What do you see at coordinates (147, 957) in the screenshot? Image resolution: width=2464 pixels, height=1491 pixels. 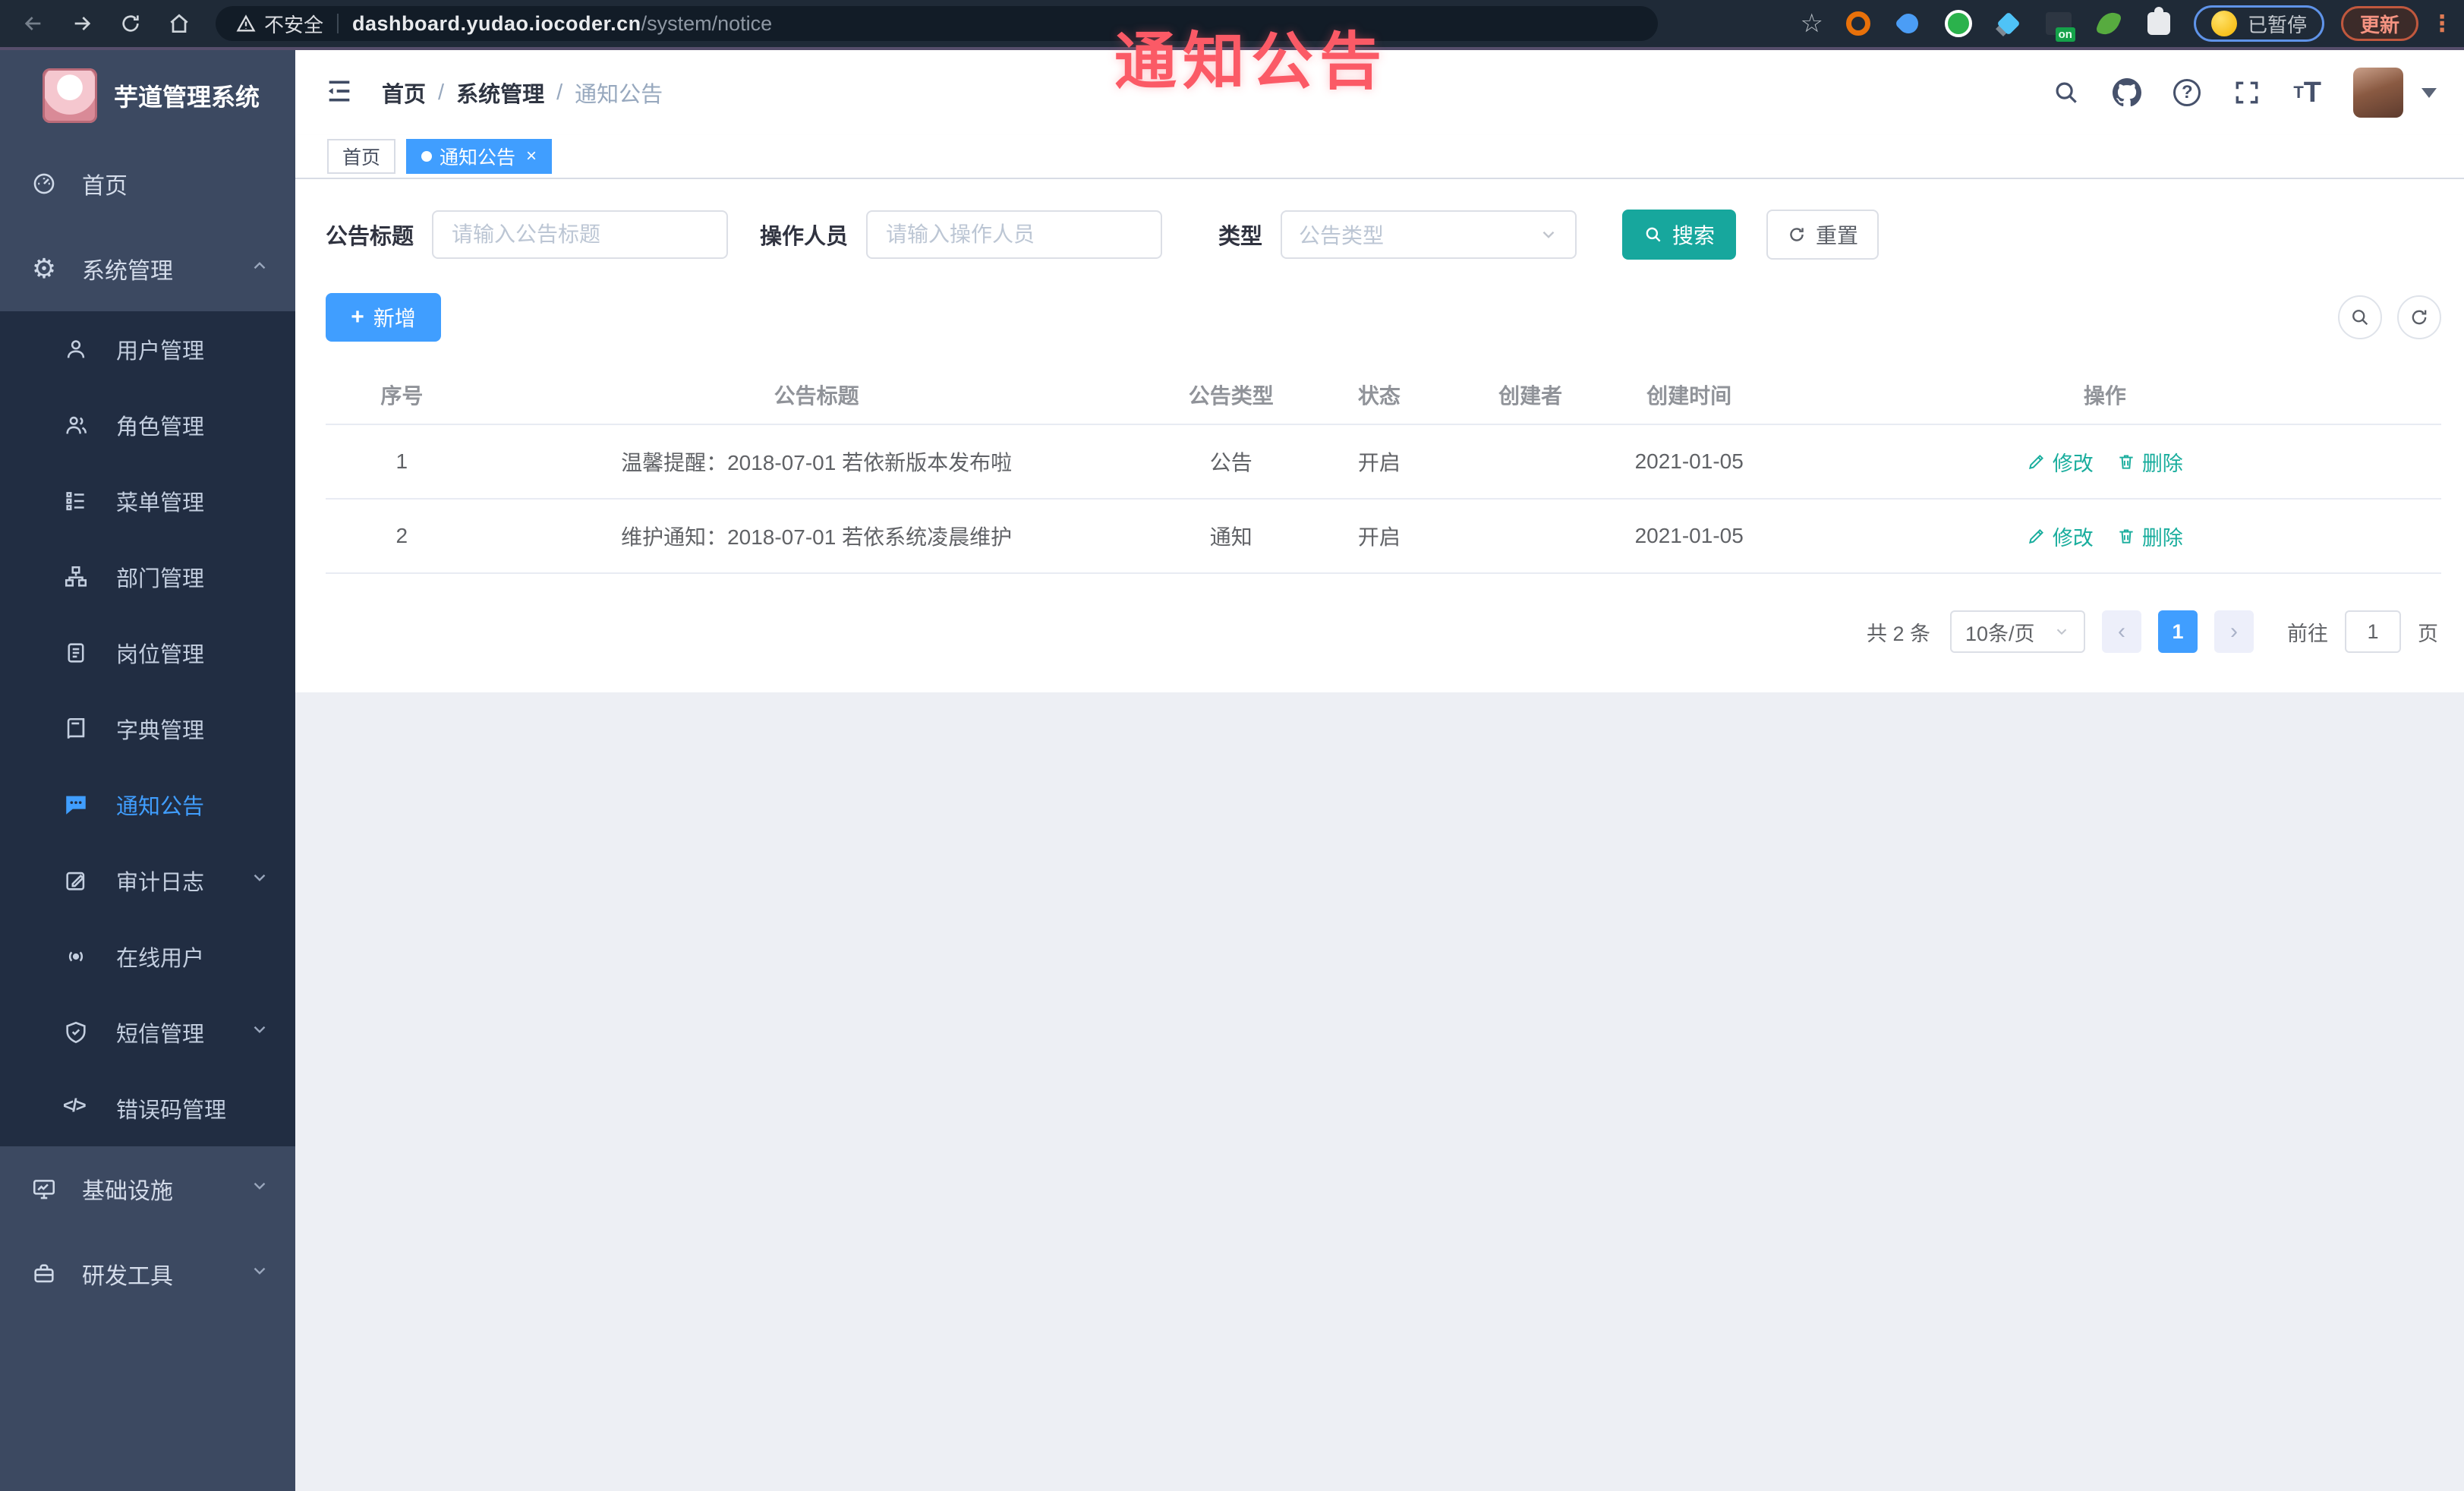 I see `sidebar-item-online: 在线用户` at bounding box center [147, 957].